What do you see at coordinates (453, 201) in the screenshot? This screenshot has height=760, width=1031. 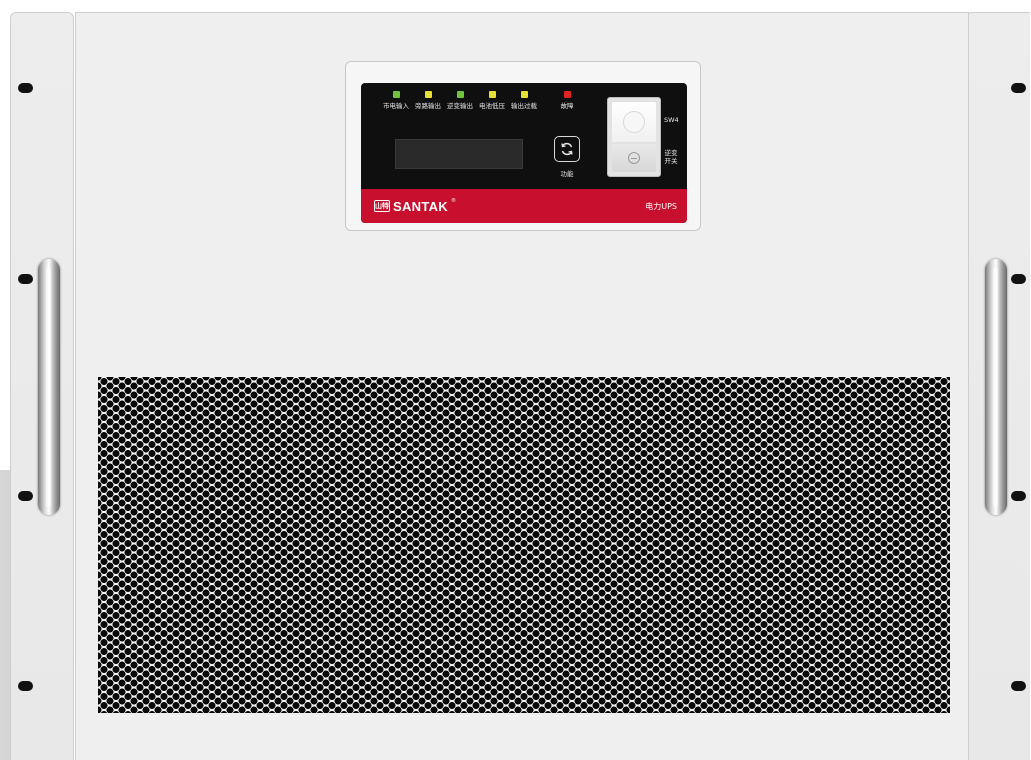 I see `registered-mark: ®` at bounding box center [453, 201].